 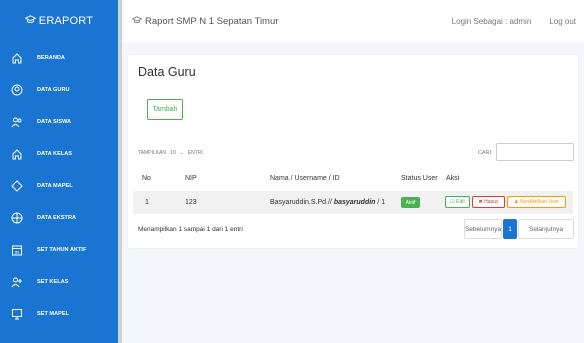 I want to click on user-icon: ♟, so click(x=516, y=202).